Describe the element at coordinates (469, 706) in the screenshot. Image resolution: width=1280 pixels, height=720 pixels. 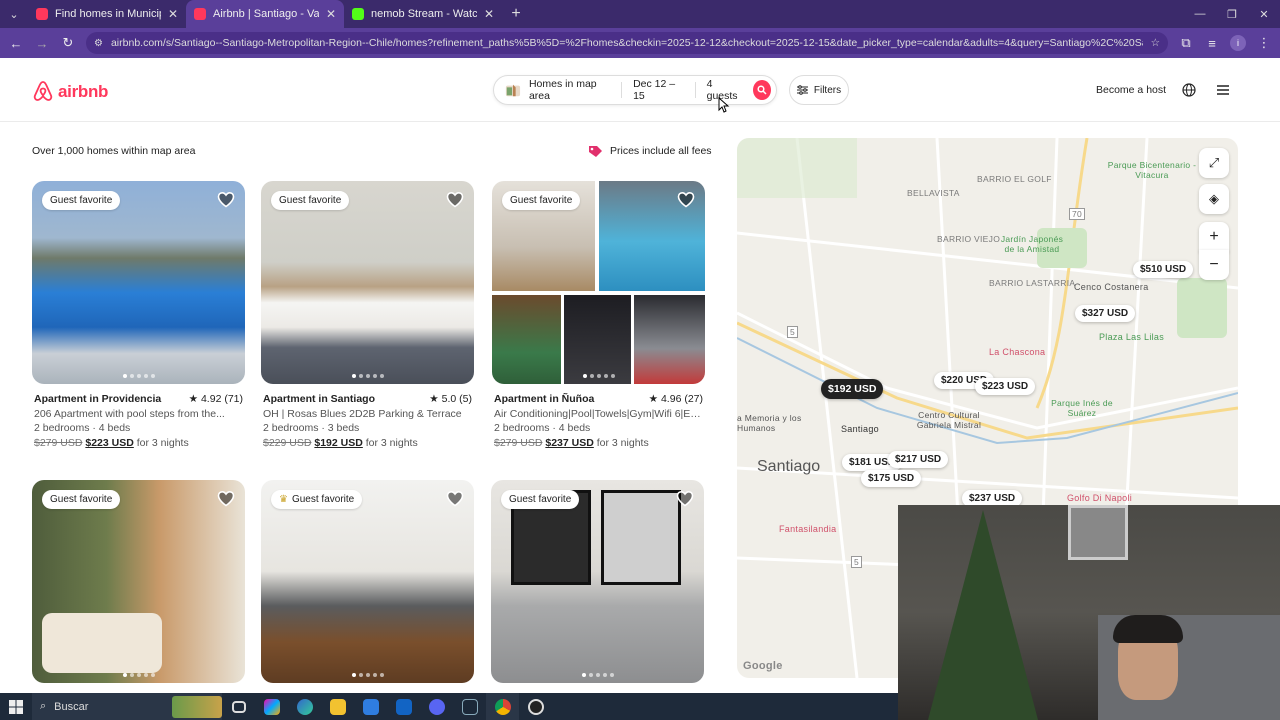
I see `steam-icon` at that location.